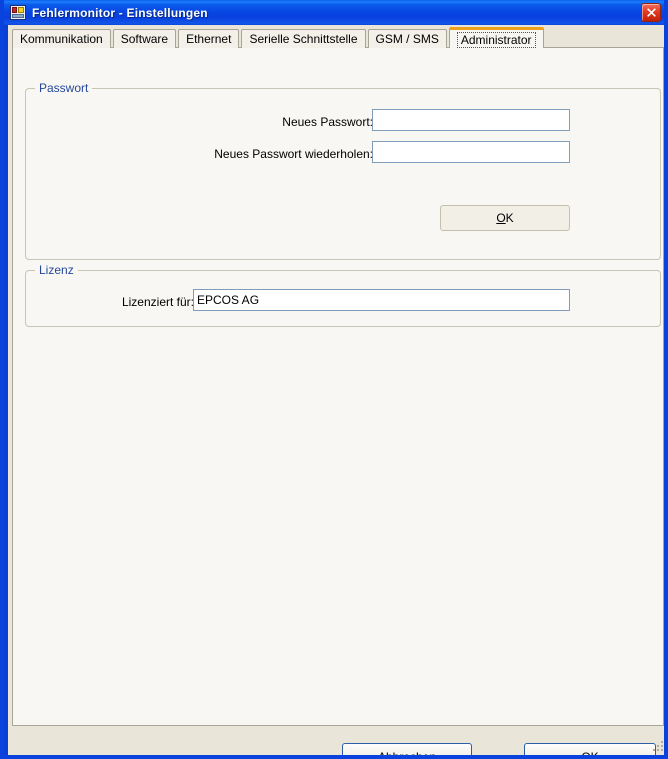 This screenshot has height=759, width=668. What do you see at coordinates (586, 754) in the screenshot?
I see `ok-accel: O` at bounding box center [586, 754].